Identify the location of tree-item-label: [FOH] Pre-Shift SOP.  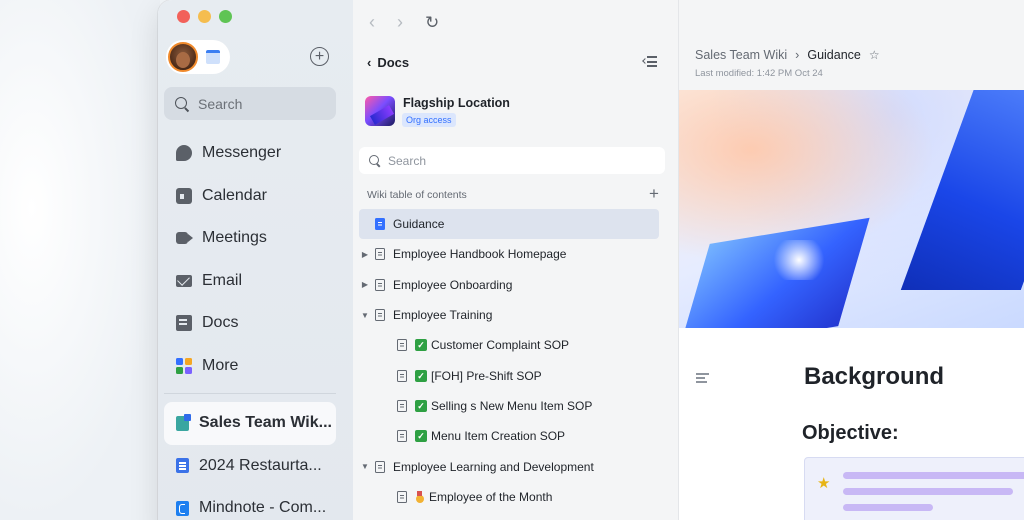
(486, 375).